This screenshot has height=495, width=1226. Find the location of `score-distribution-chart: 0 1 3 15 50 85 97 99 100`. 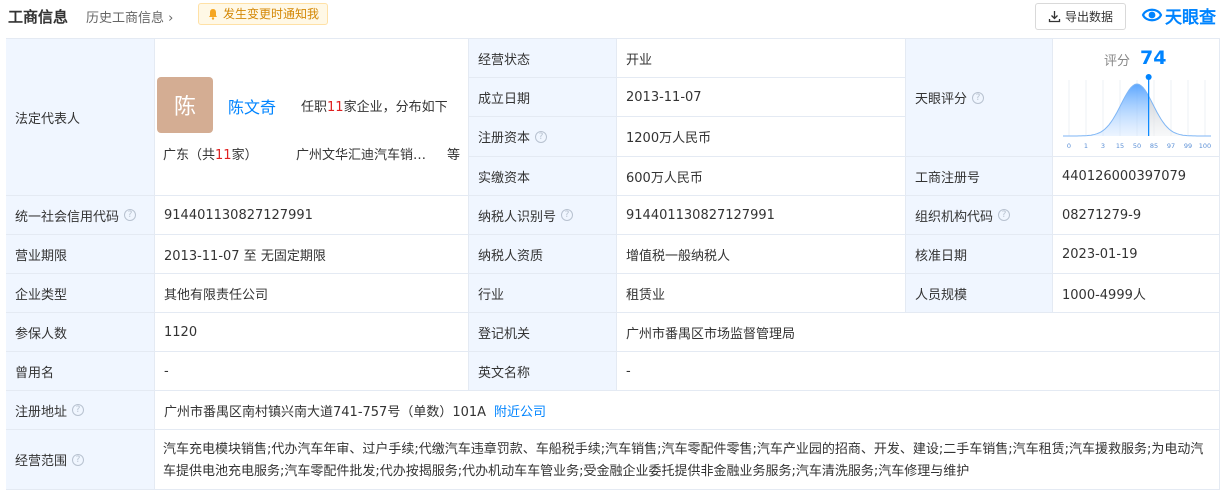

score-distribution-chart: 0 1 3 15 50 85 97 99 100 is located at coordinates (1137, 112).